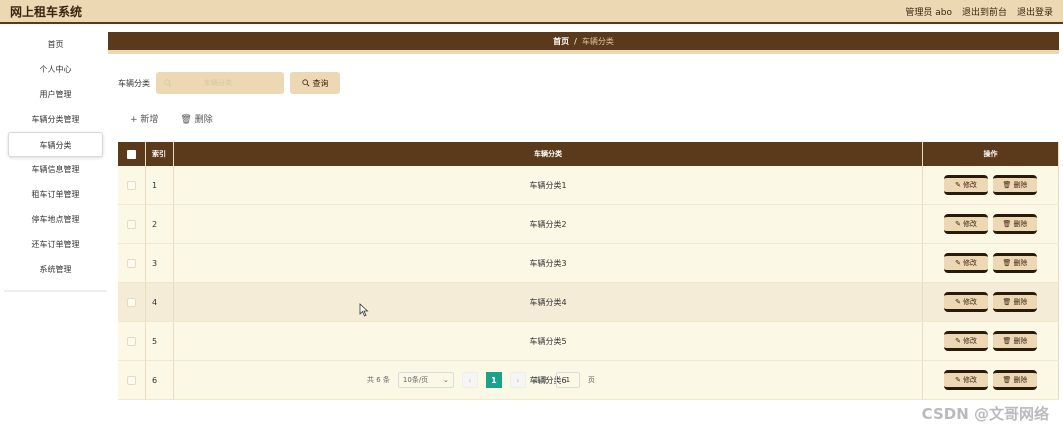 Image resolution: width=1063 pixels, height=432 pixels. Describe the element at coordinates (55, 44) in the screenshot. I see `sidebar-item-home: 首页` at that location.